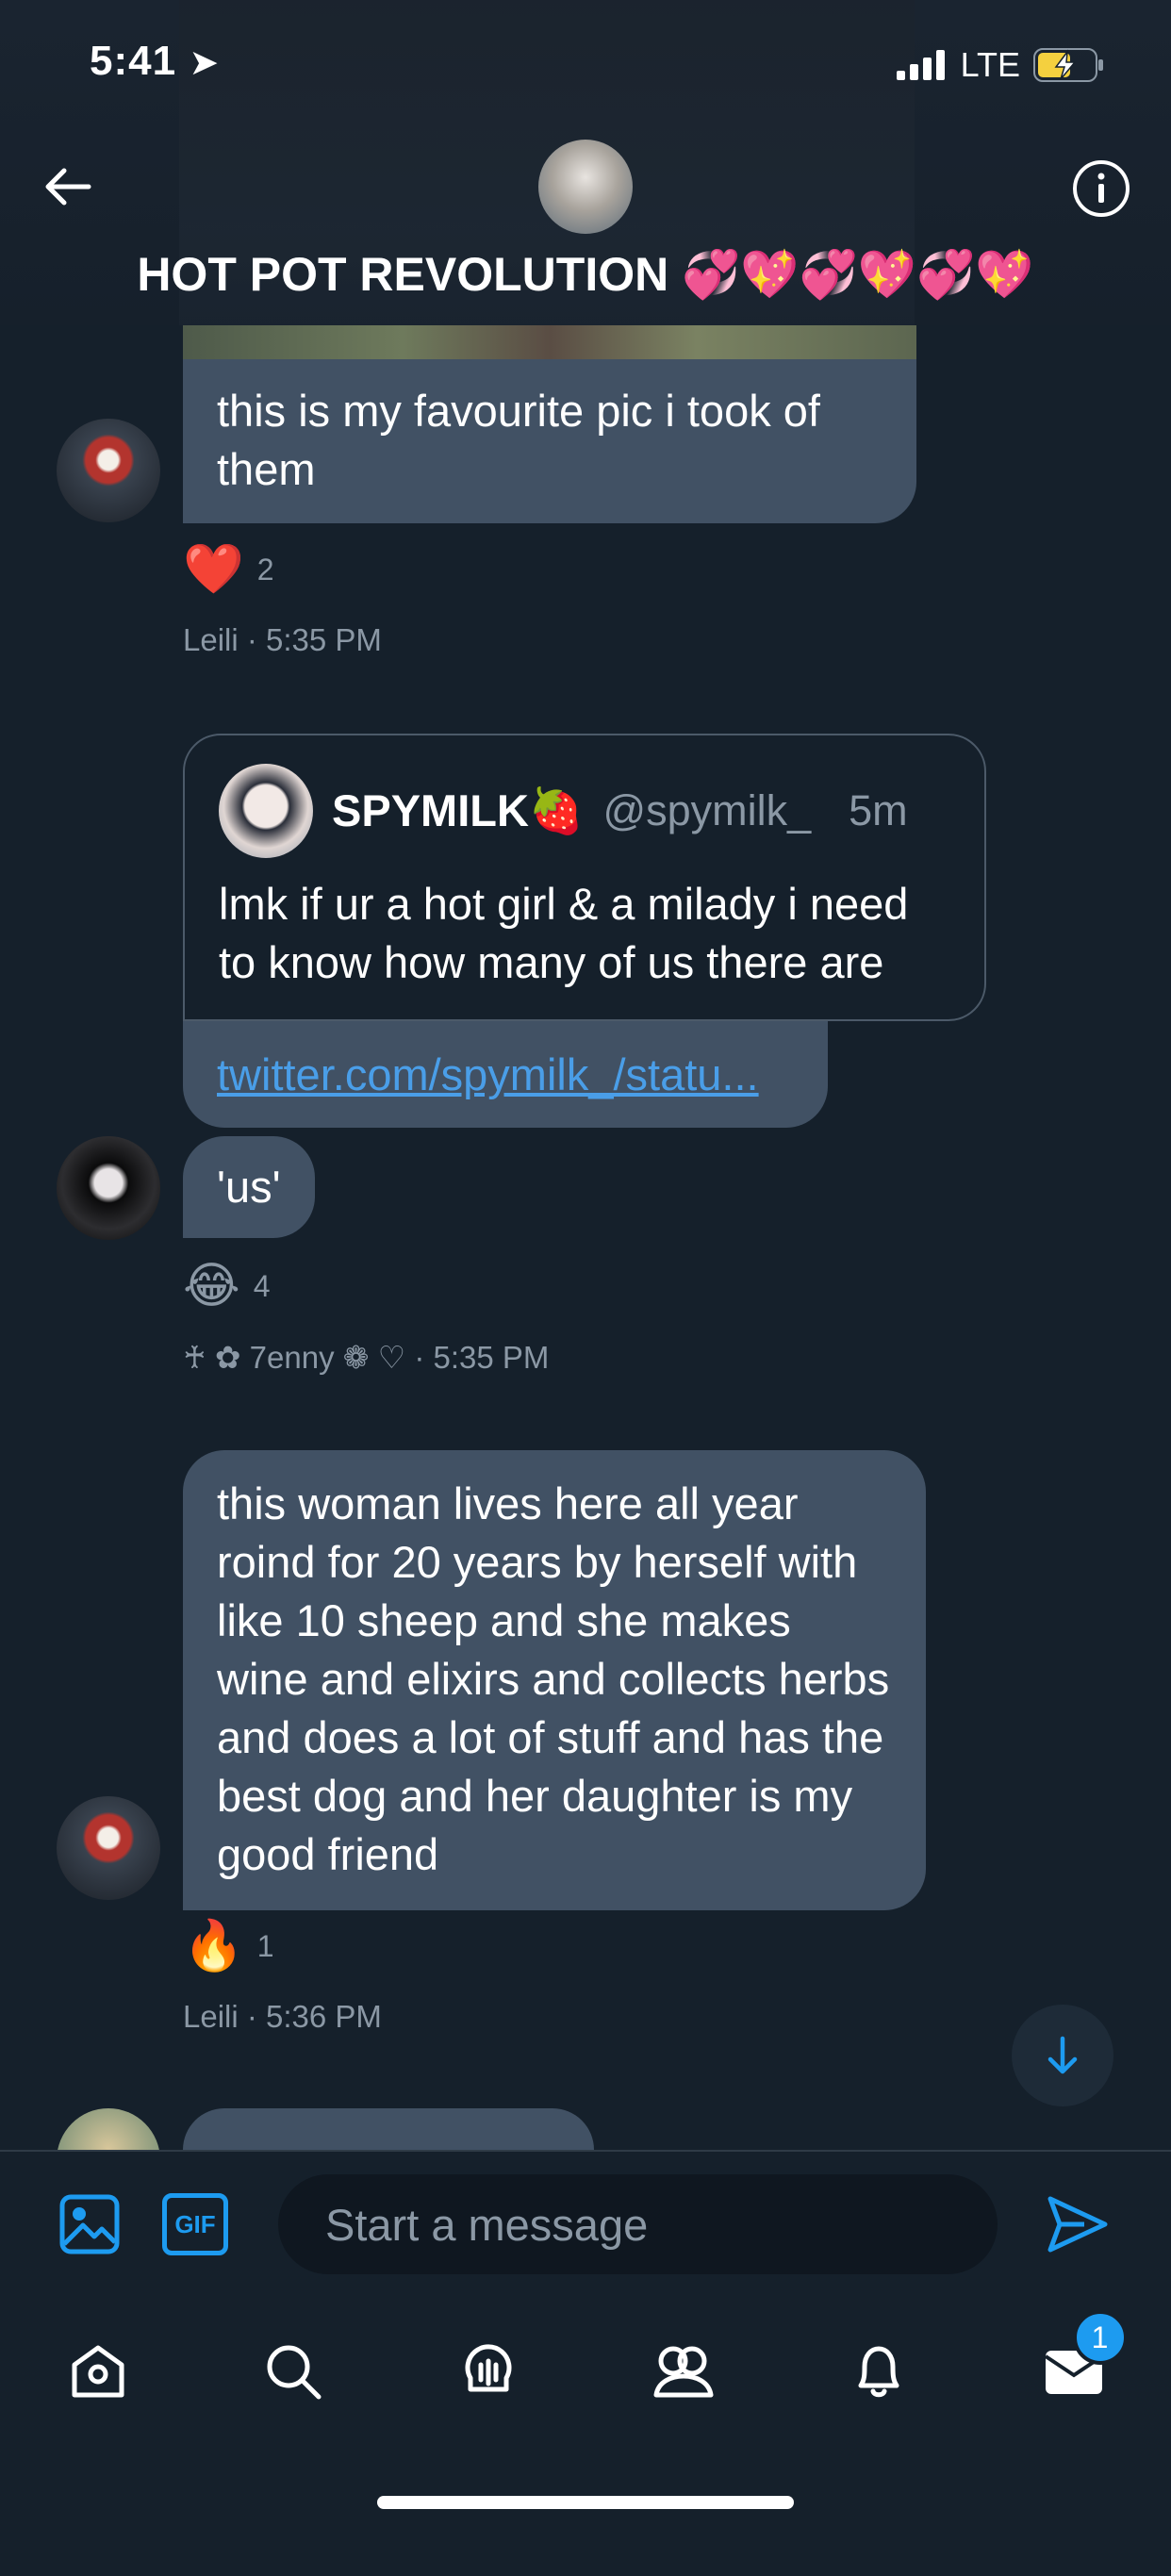 This screenshot has width=1171, height=2576. I want to click on battery-charging-icon, so click(1068, 65).